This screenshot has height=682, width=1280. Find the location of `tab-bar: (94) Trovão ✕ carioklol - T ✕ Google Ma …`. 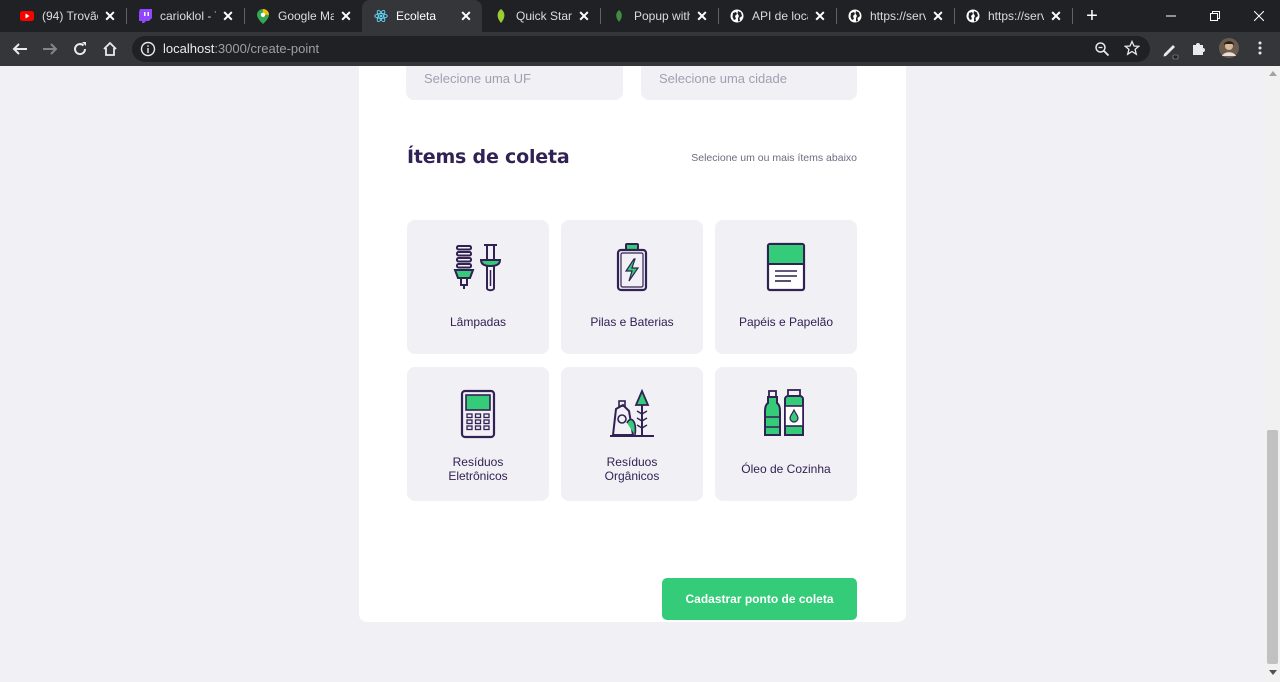

tab-bar: (94) Trovão ✕ carioklol - T ✕ Google Ma … is located at coordinates (640, 16).